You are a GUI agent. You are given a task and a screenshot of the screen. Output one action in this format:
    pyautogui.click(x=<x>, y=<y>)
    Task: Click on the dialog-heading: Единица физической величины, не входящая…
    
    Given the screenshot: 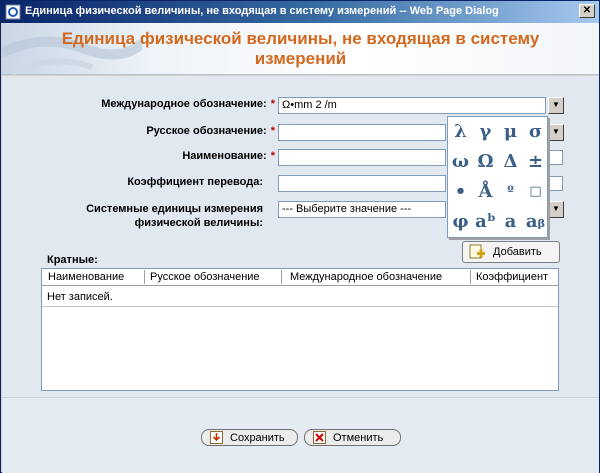 What is the action you would take?
    pyautogui.click(x=300, y=49)
    